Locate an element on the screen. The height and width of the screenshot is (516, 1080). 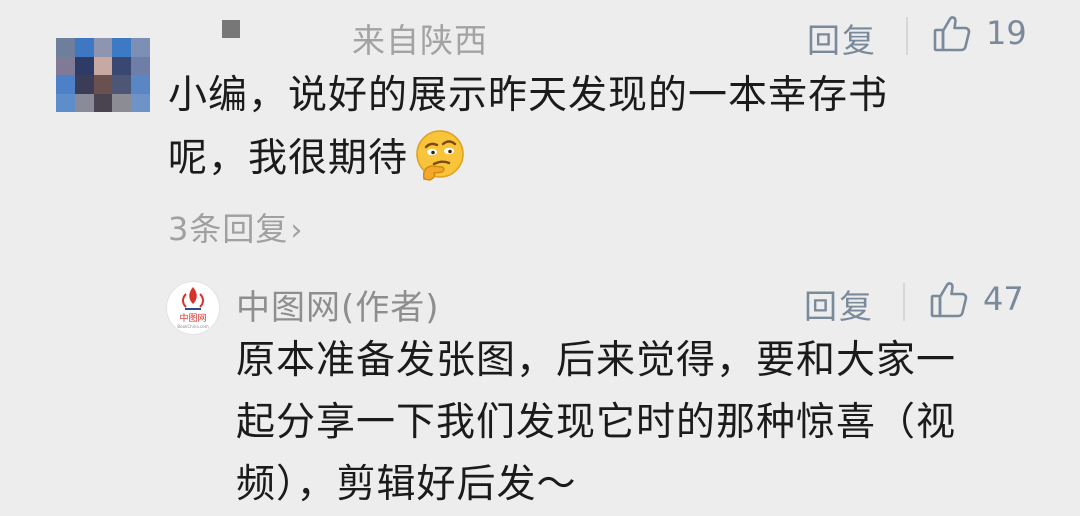
author-like-button: 47 is located at coordinates (976, 299).